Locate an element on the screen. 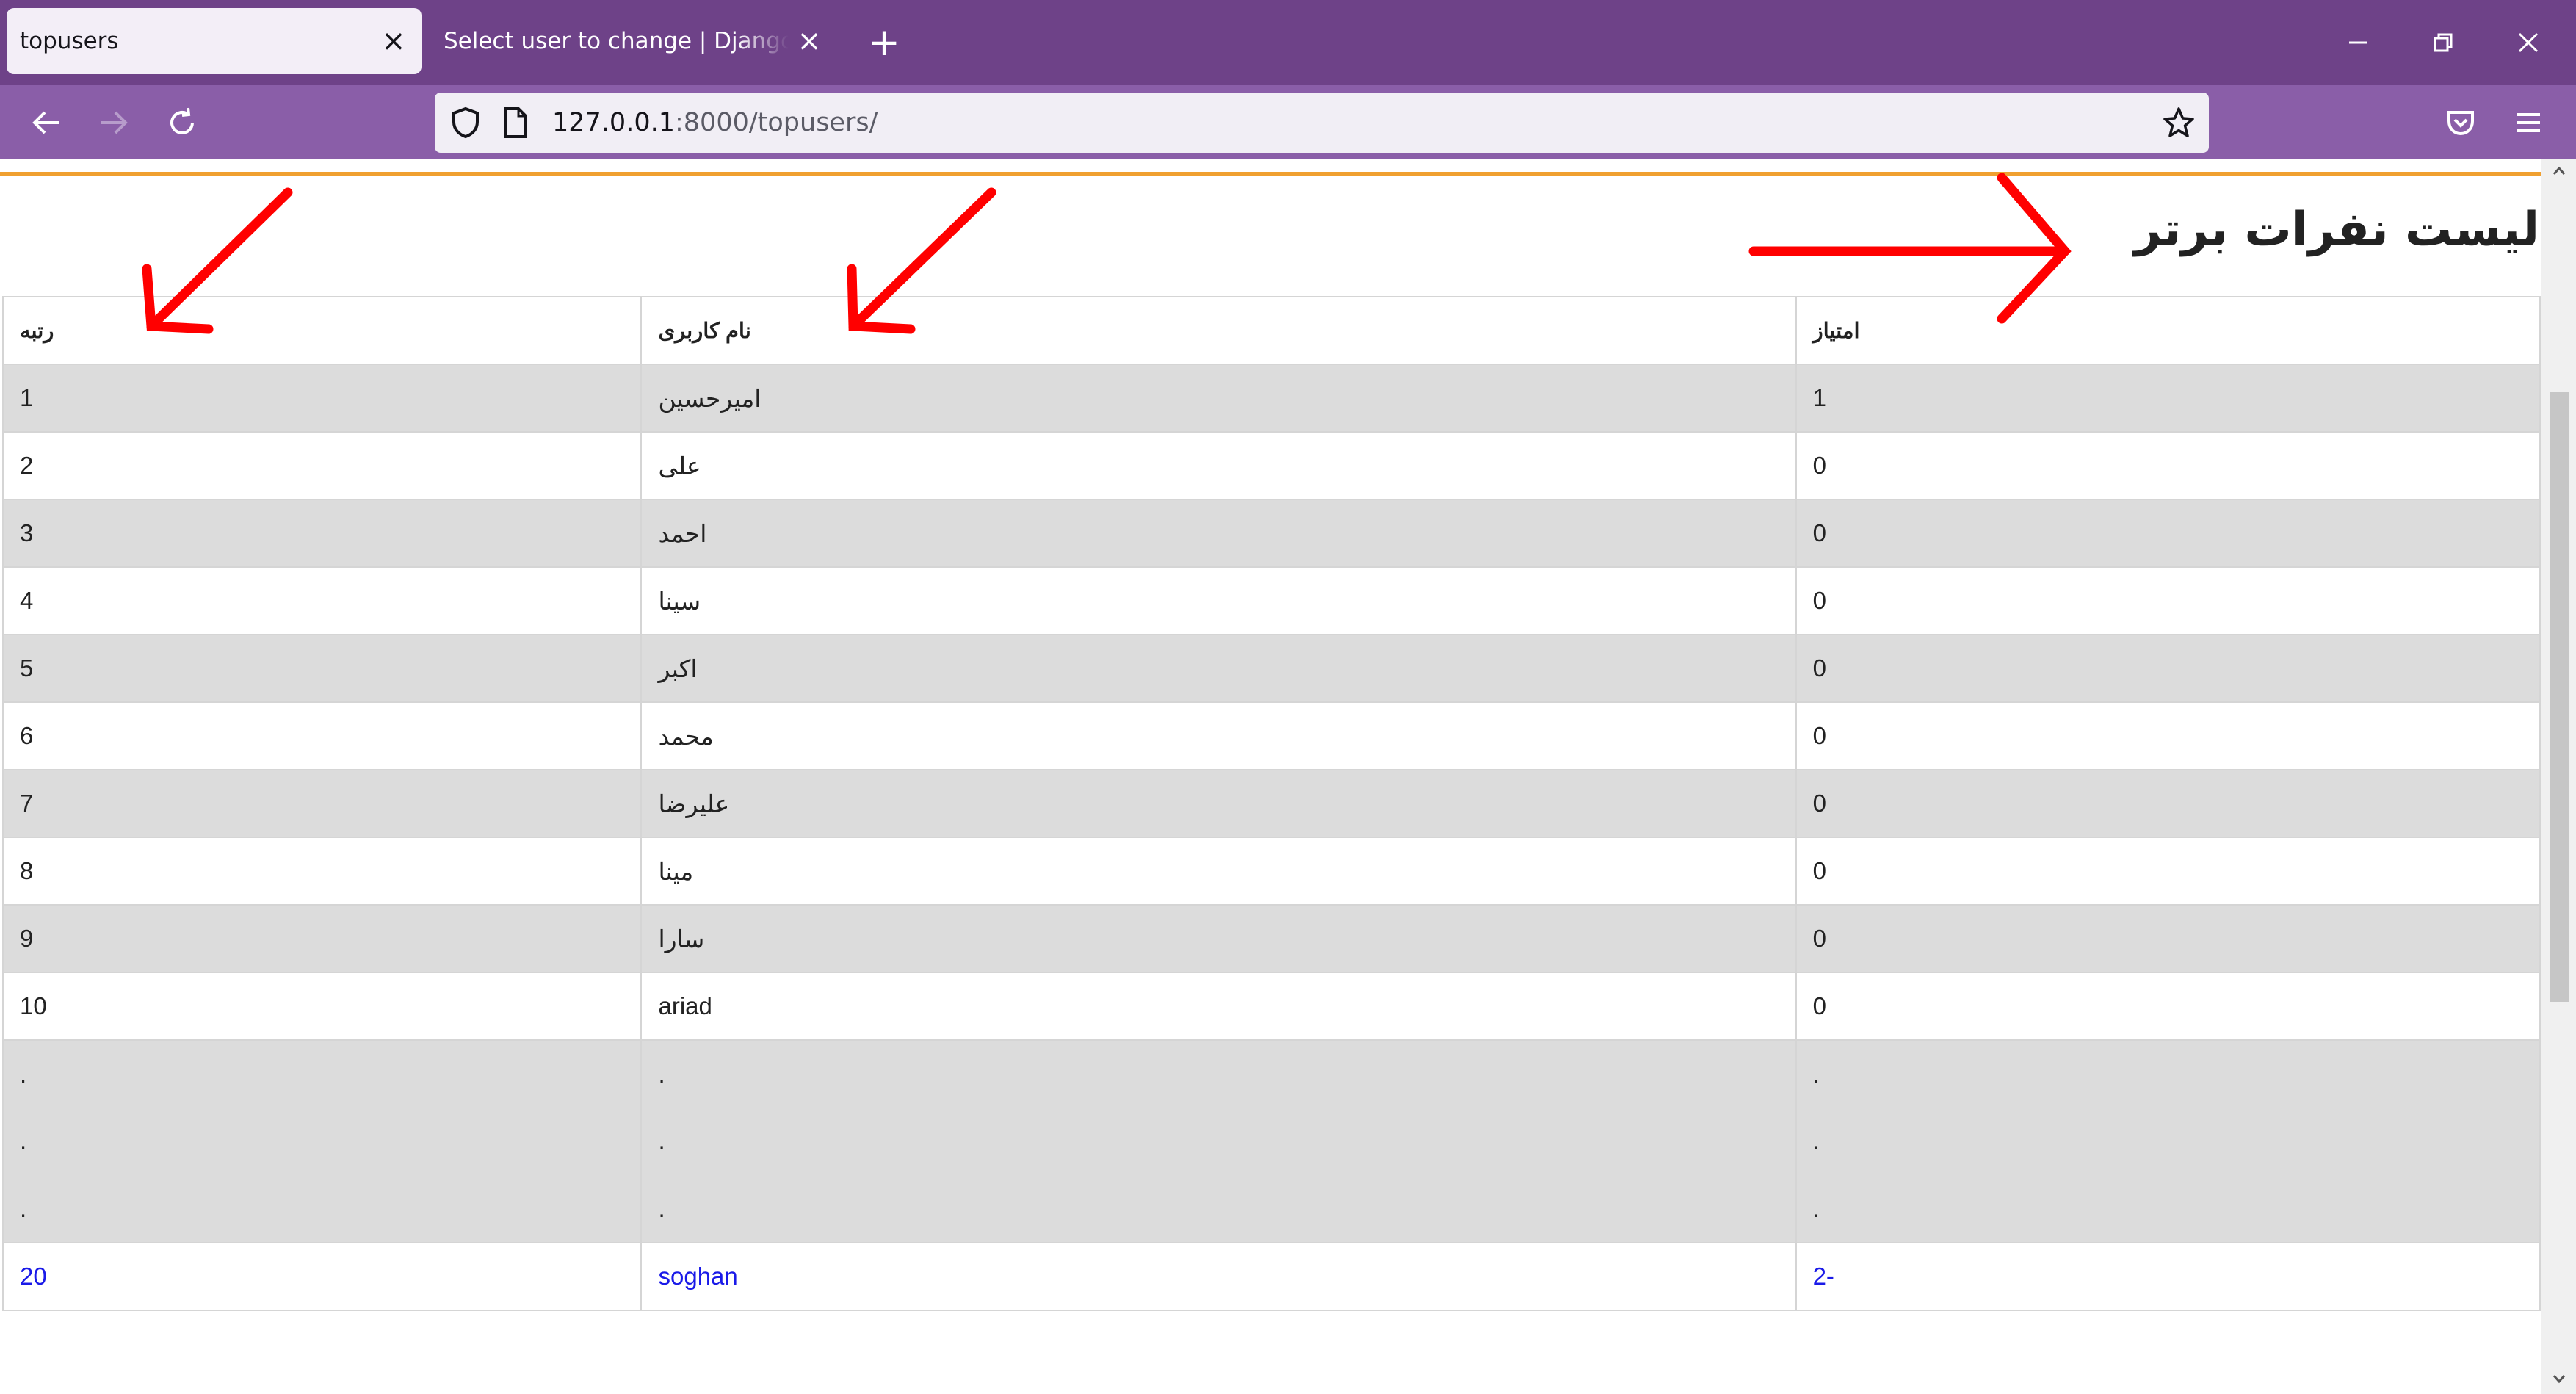  bookmark-star-icon is located at coordinates (2179, 124).